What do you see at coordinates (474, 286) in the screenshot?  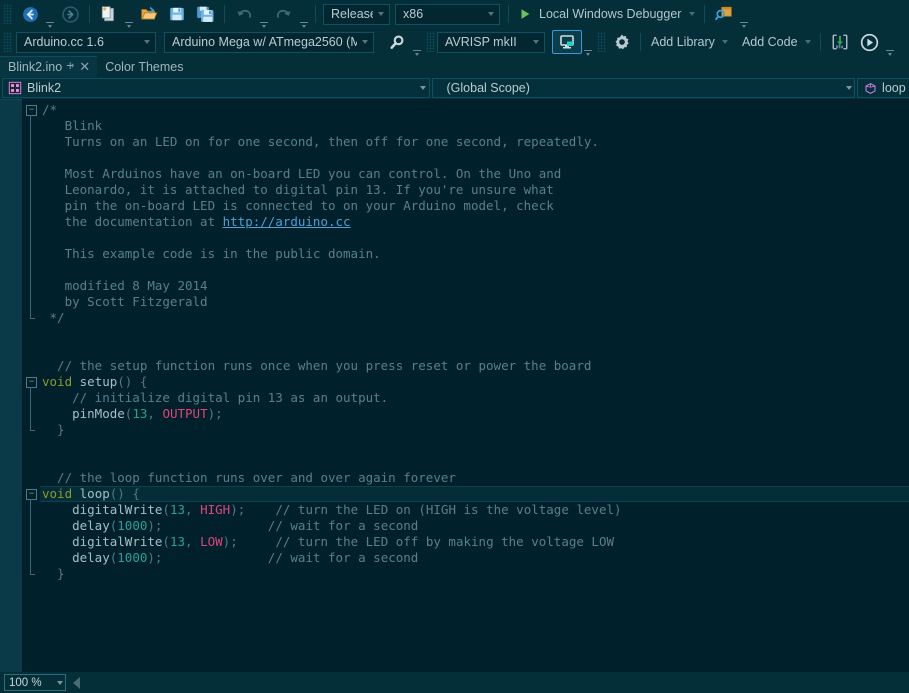 I see `code-line: modified 8 May 2014` at bounding box center [474, 286].